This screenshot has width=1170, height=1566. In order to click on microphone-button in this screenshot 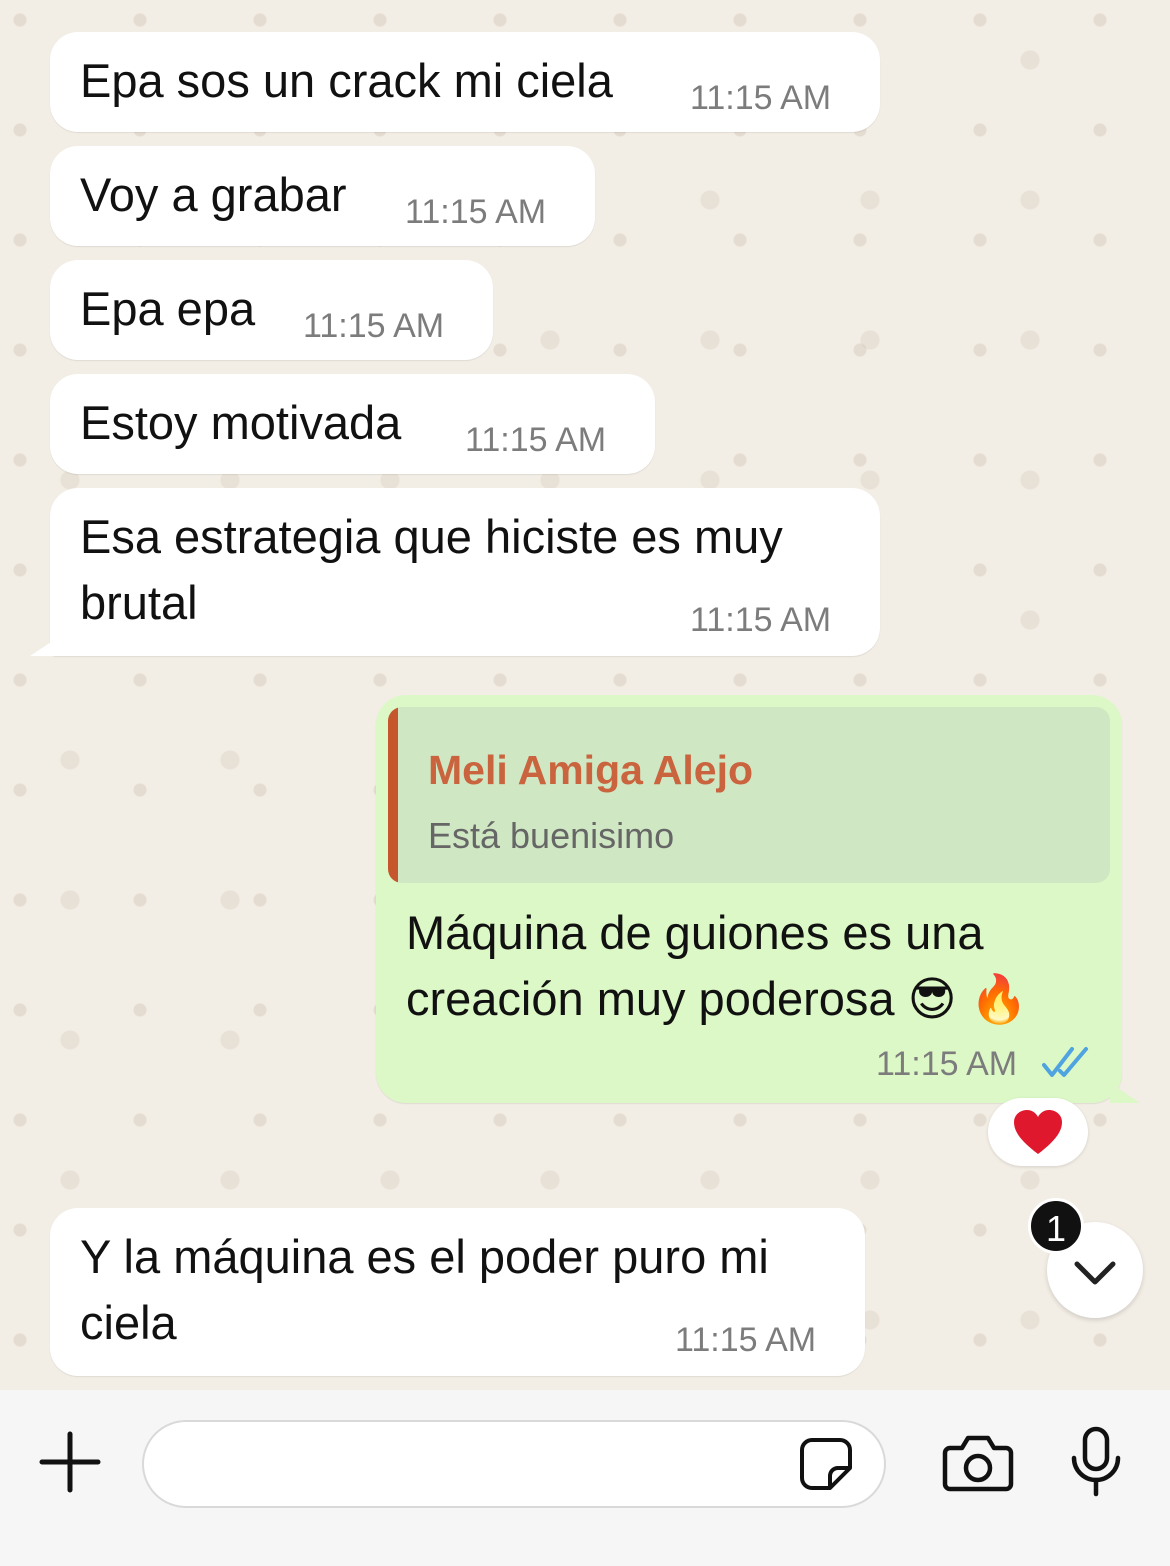, I will do `click(1096, 1464)`.